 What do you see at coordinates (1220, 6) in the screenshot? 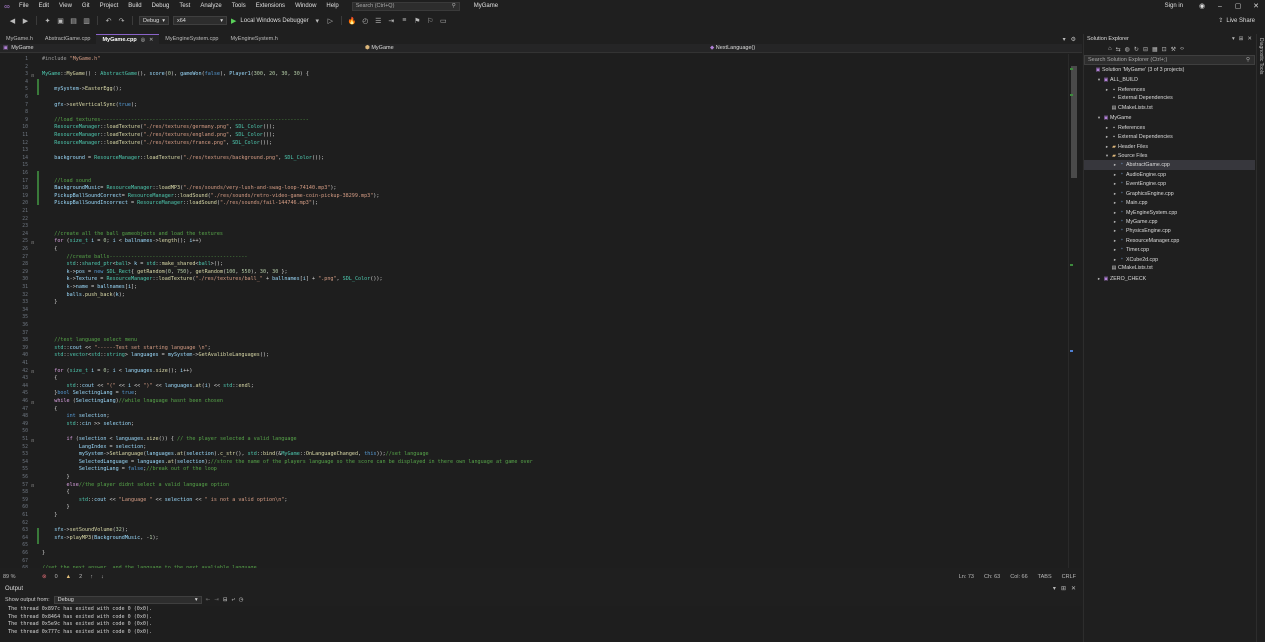
I see `minimize-icon: –` at bounding box center [1220, 6].